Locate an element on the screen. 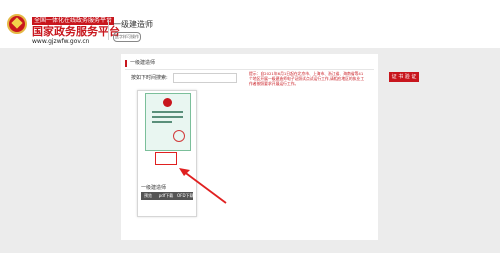  pdf-download-highlight-box is located at coordinates (166, 158).